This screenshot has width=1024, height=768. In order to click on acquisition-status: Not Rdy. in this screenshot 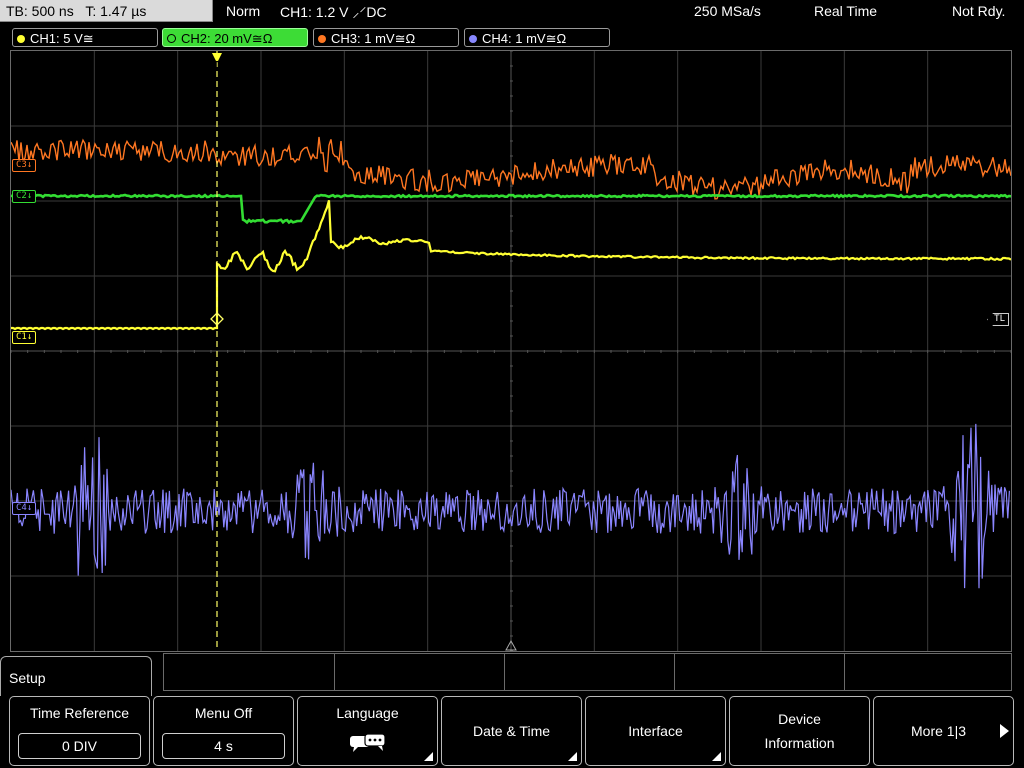, I will do `click(979, 11)`.